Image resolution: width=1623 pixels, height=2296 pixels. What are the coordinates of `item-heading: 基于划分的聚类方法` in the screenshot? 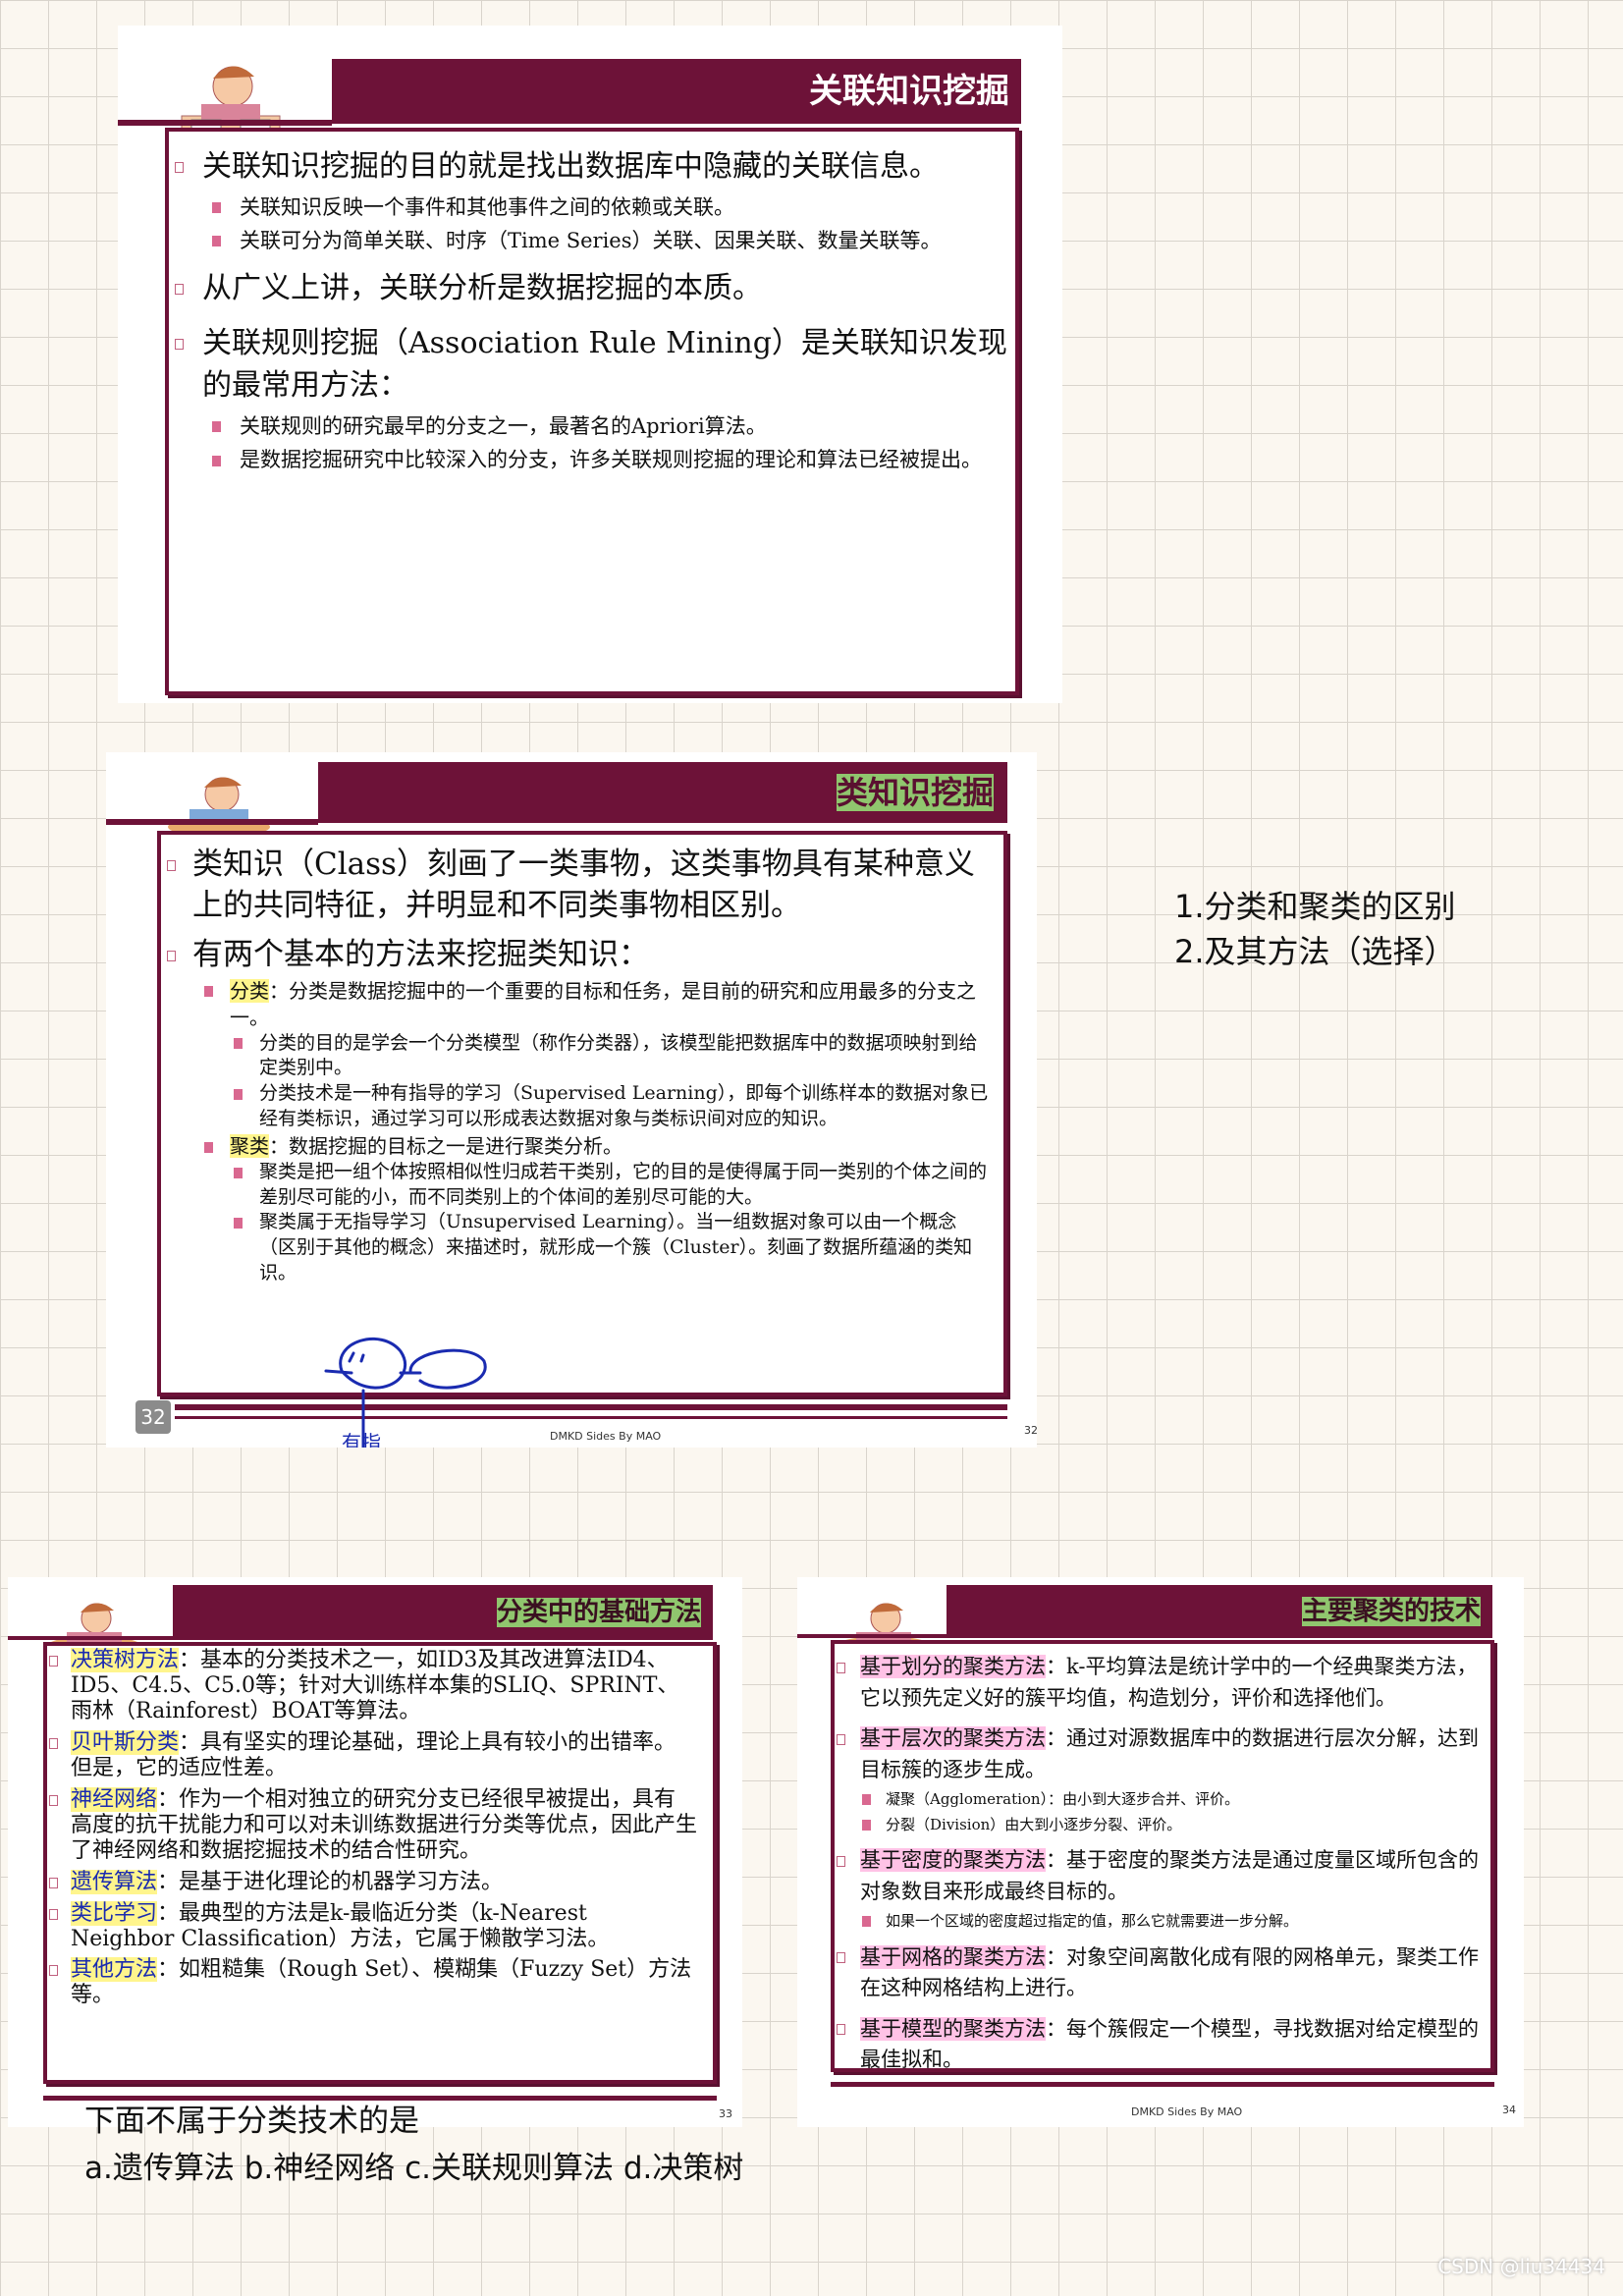 It's located at (953, 1666).